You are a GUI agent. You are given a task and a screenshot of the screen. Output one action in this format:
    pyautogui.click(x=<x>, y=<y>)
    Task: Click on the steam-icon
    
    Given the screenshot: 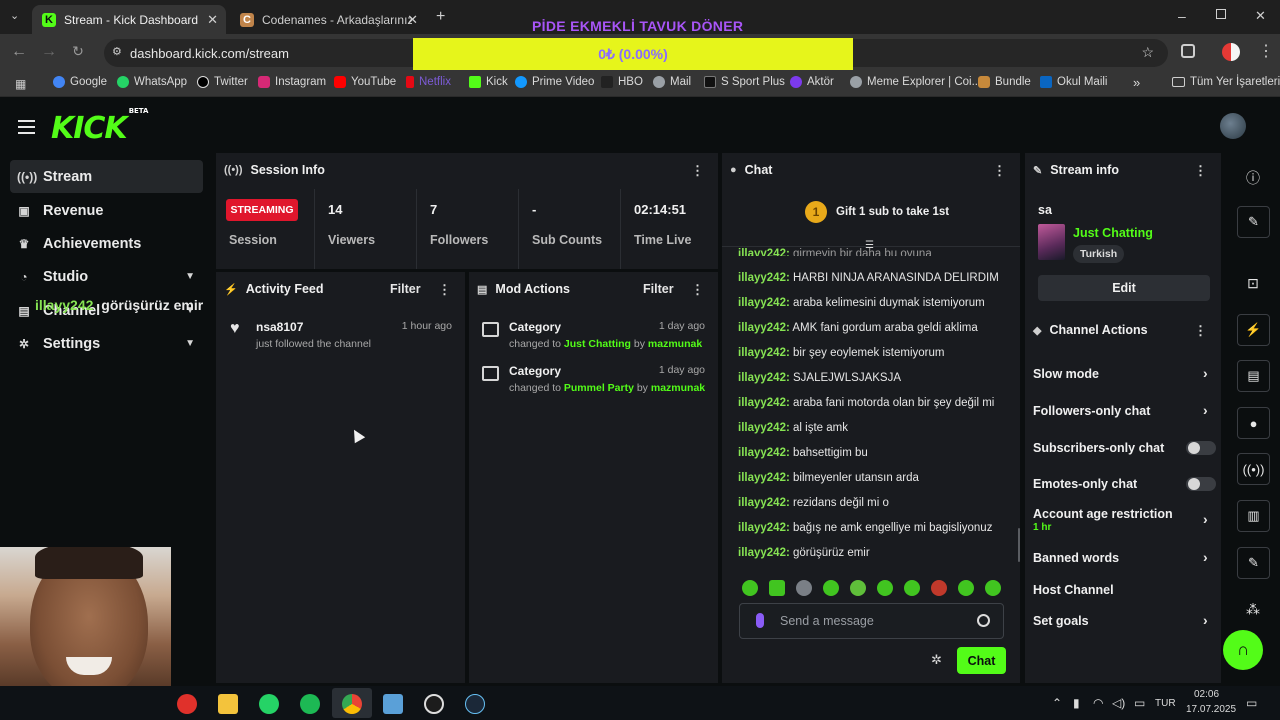 What is the action you would take?
    pyautogui.click(x=475, y=704)
    